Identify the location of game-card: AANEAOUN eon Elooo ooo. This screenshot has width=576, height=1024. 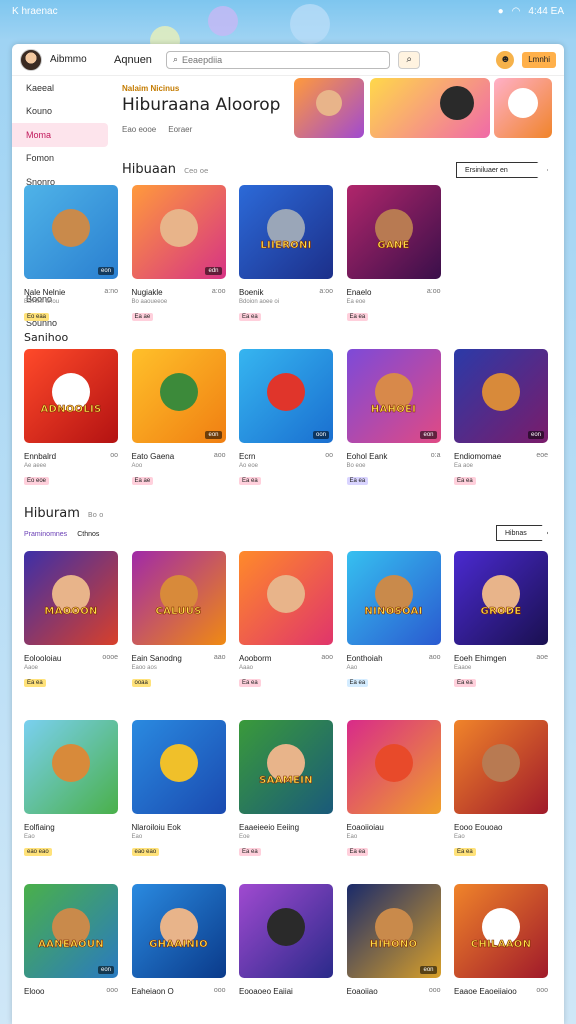
(71, 940).